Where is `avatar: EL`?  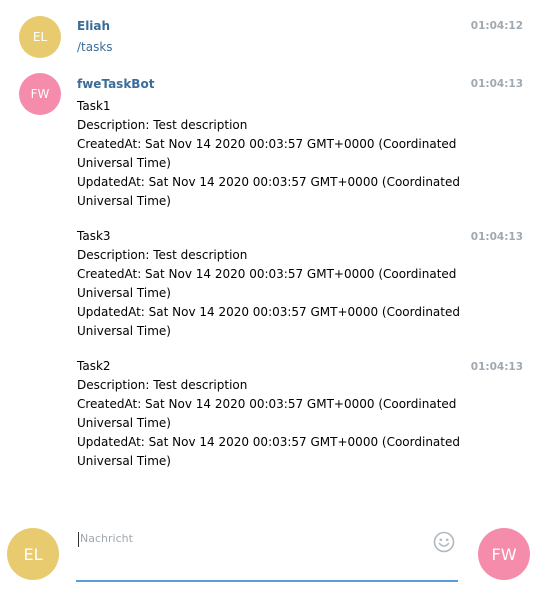 avatar: EL is located at coordinates (40, 37).